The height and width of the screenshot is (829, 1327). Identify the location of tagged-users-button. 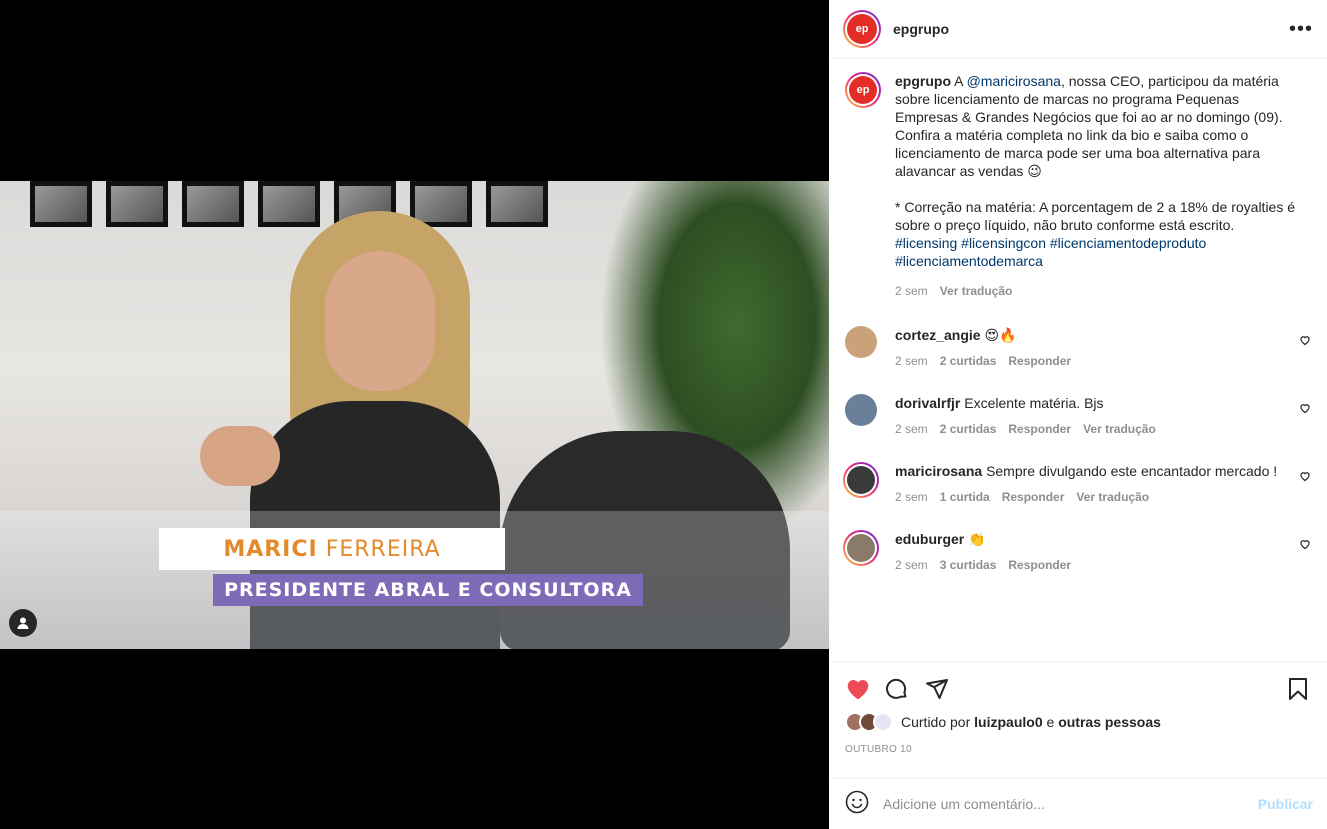
(23, 623).